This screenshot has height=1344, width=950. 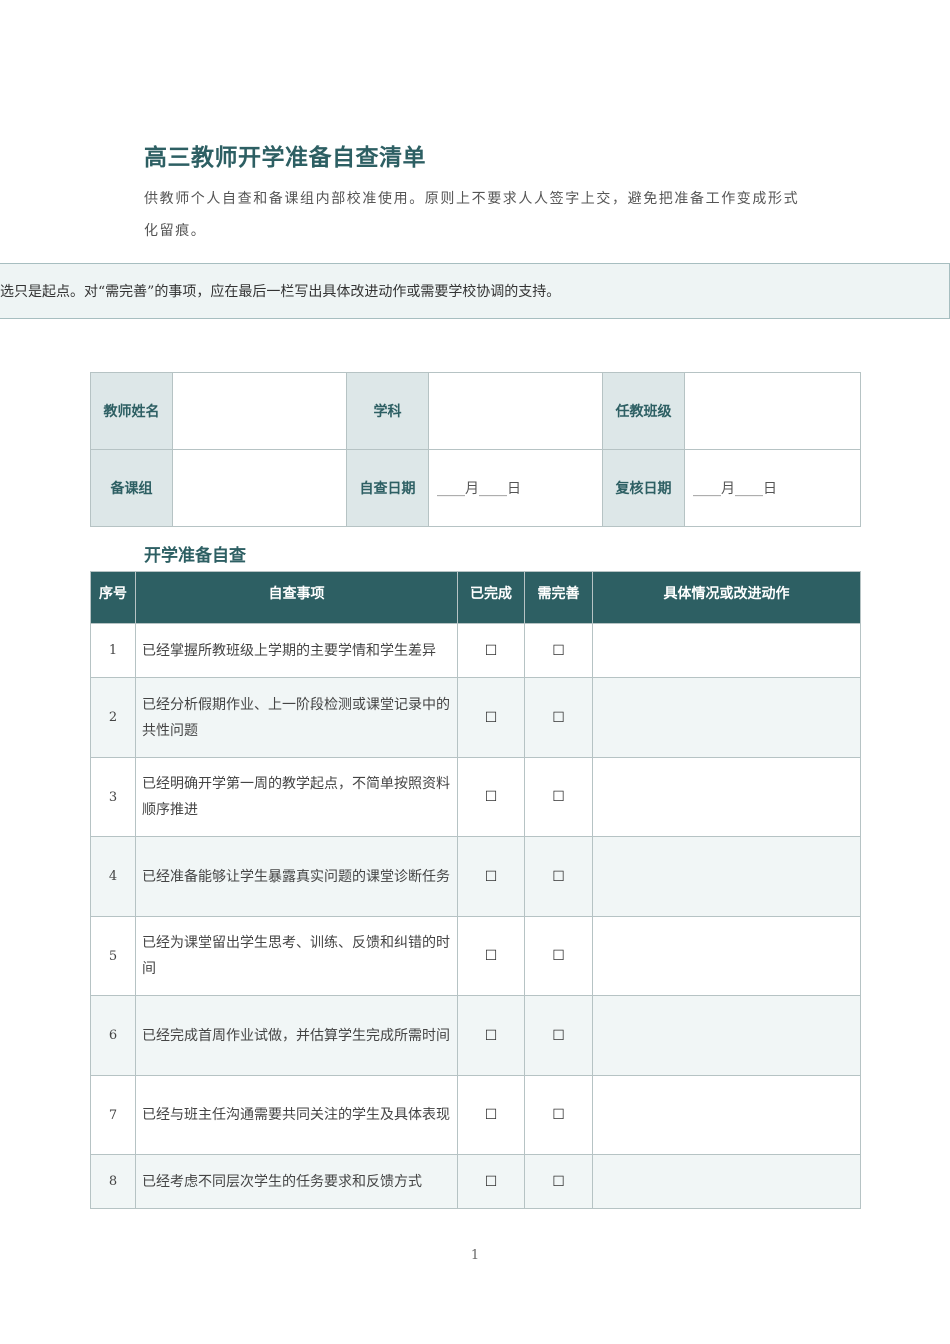 What do you see at coordinates (296, 1035) in the screenshot?
I see `row-item: 已经完成首周作业试做，并估算学生完成所需时间` at bounding box center [296, 1035].